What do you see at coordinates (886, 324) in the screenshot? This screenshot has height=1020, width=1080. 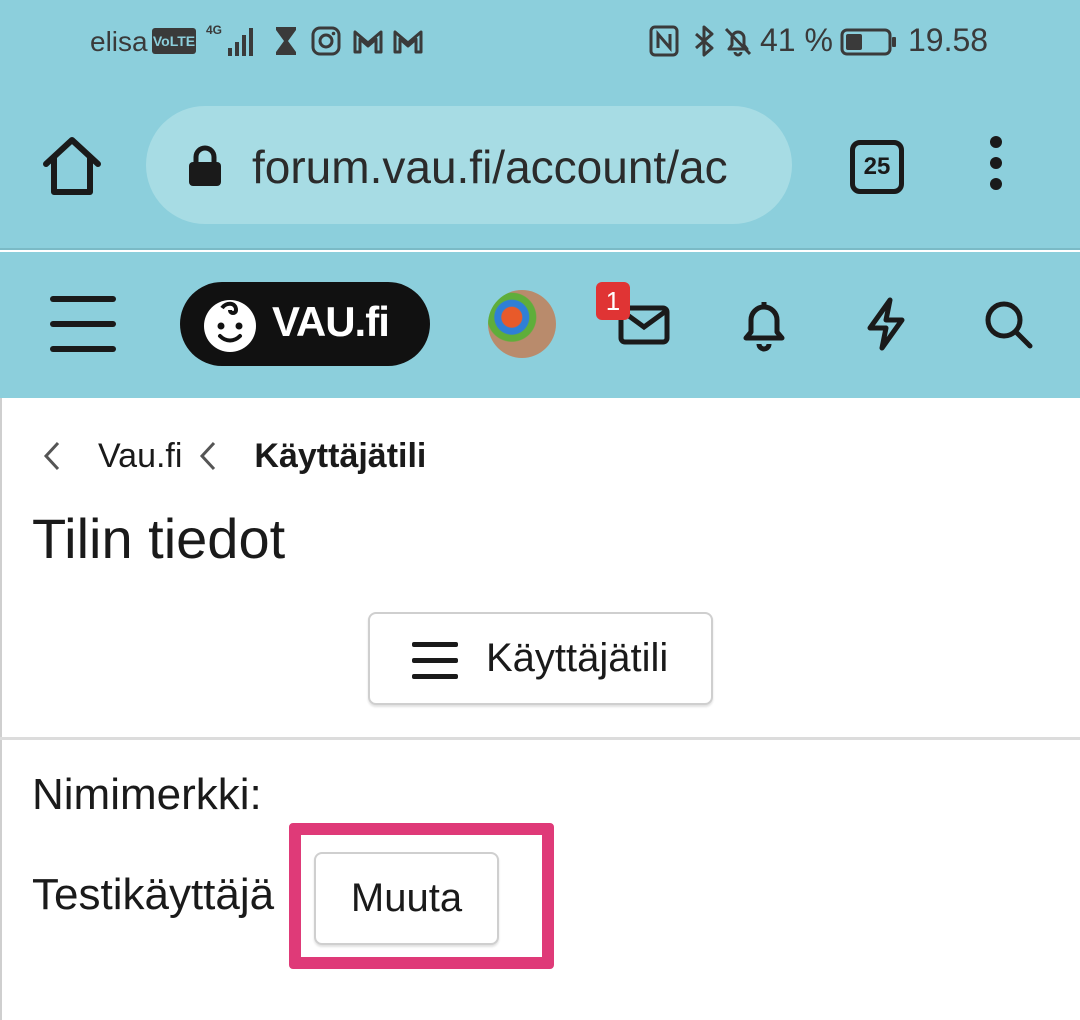 I see `lightning-icon` at bounding box center [886, 324].